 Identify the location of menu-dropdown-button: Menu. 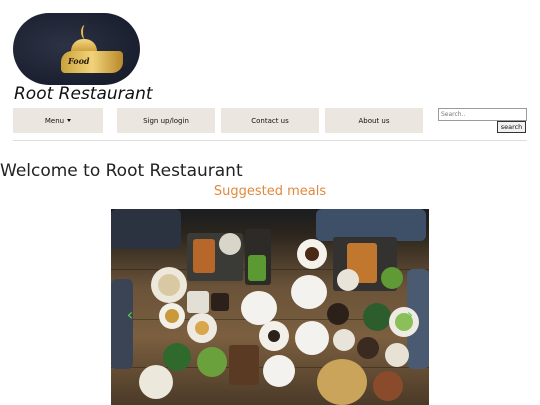
(58, 120).